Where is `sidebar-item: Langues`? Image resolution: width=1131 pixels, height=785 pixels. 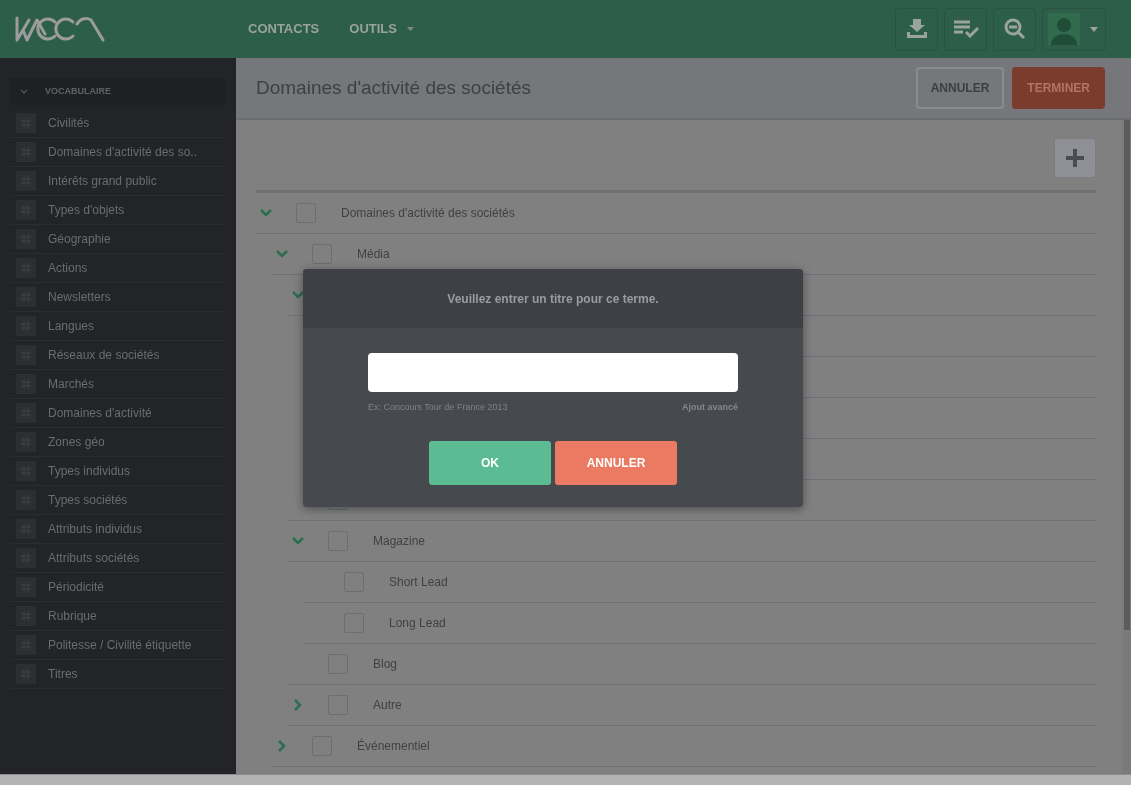
sidebar-item: Langues is located at coordinates (118, 326).